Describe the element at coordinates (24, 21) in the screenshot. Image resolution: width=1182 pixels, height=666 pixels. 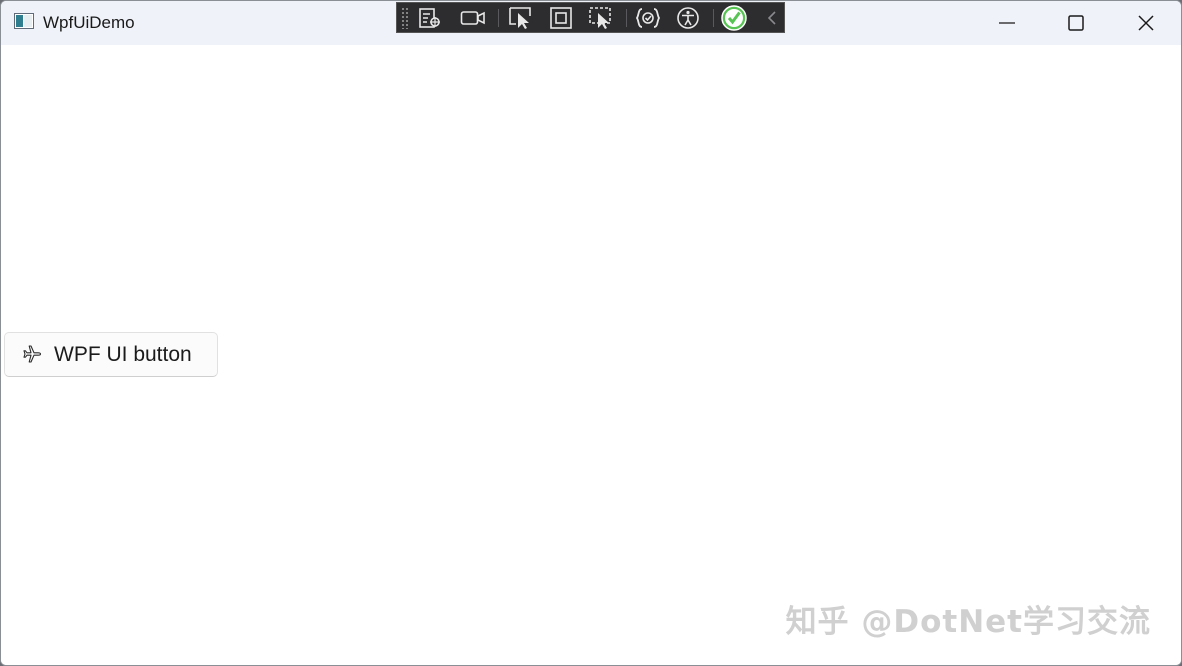
I see `app-window-icon` at that location.